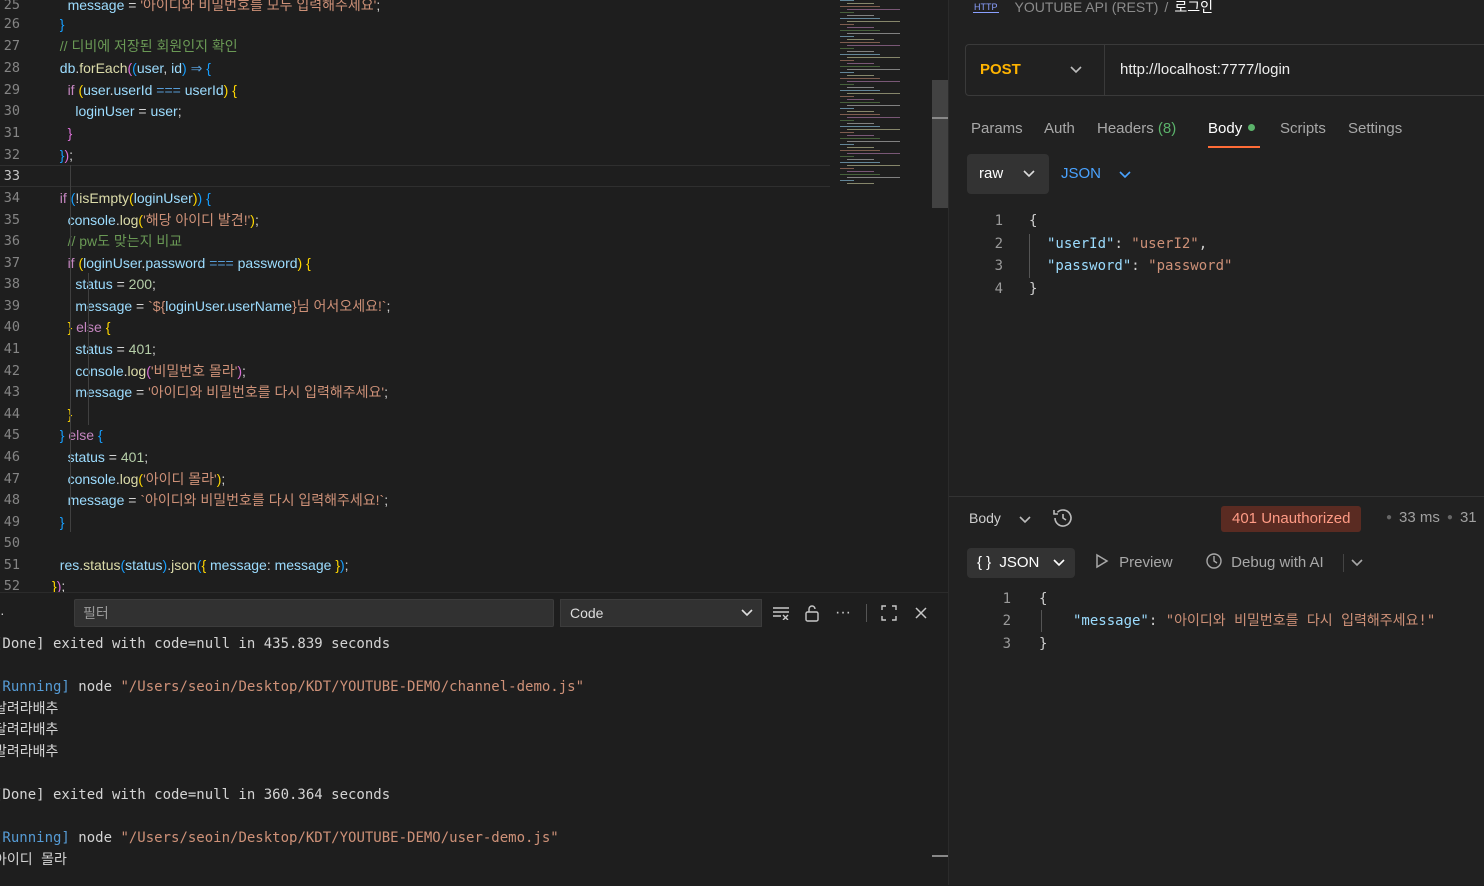 The image size is (1484, 886). Describe the element at coordinates (1193, 7) in the screenshot. I see `breadcrumb-request-name: 로그인` at that location.